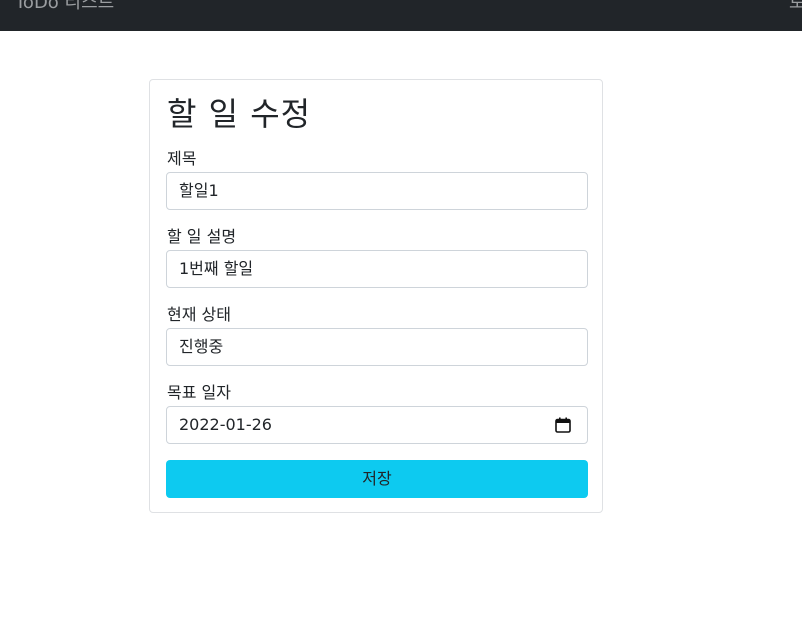  What do you see at coordinates (225, 424) in the screenshot?
I see `due-date-value: 2022-01-26` at bounding box center [225, 424].